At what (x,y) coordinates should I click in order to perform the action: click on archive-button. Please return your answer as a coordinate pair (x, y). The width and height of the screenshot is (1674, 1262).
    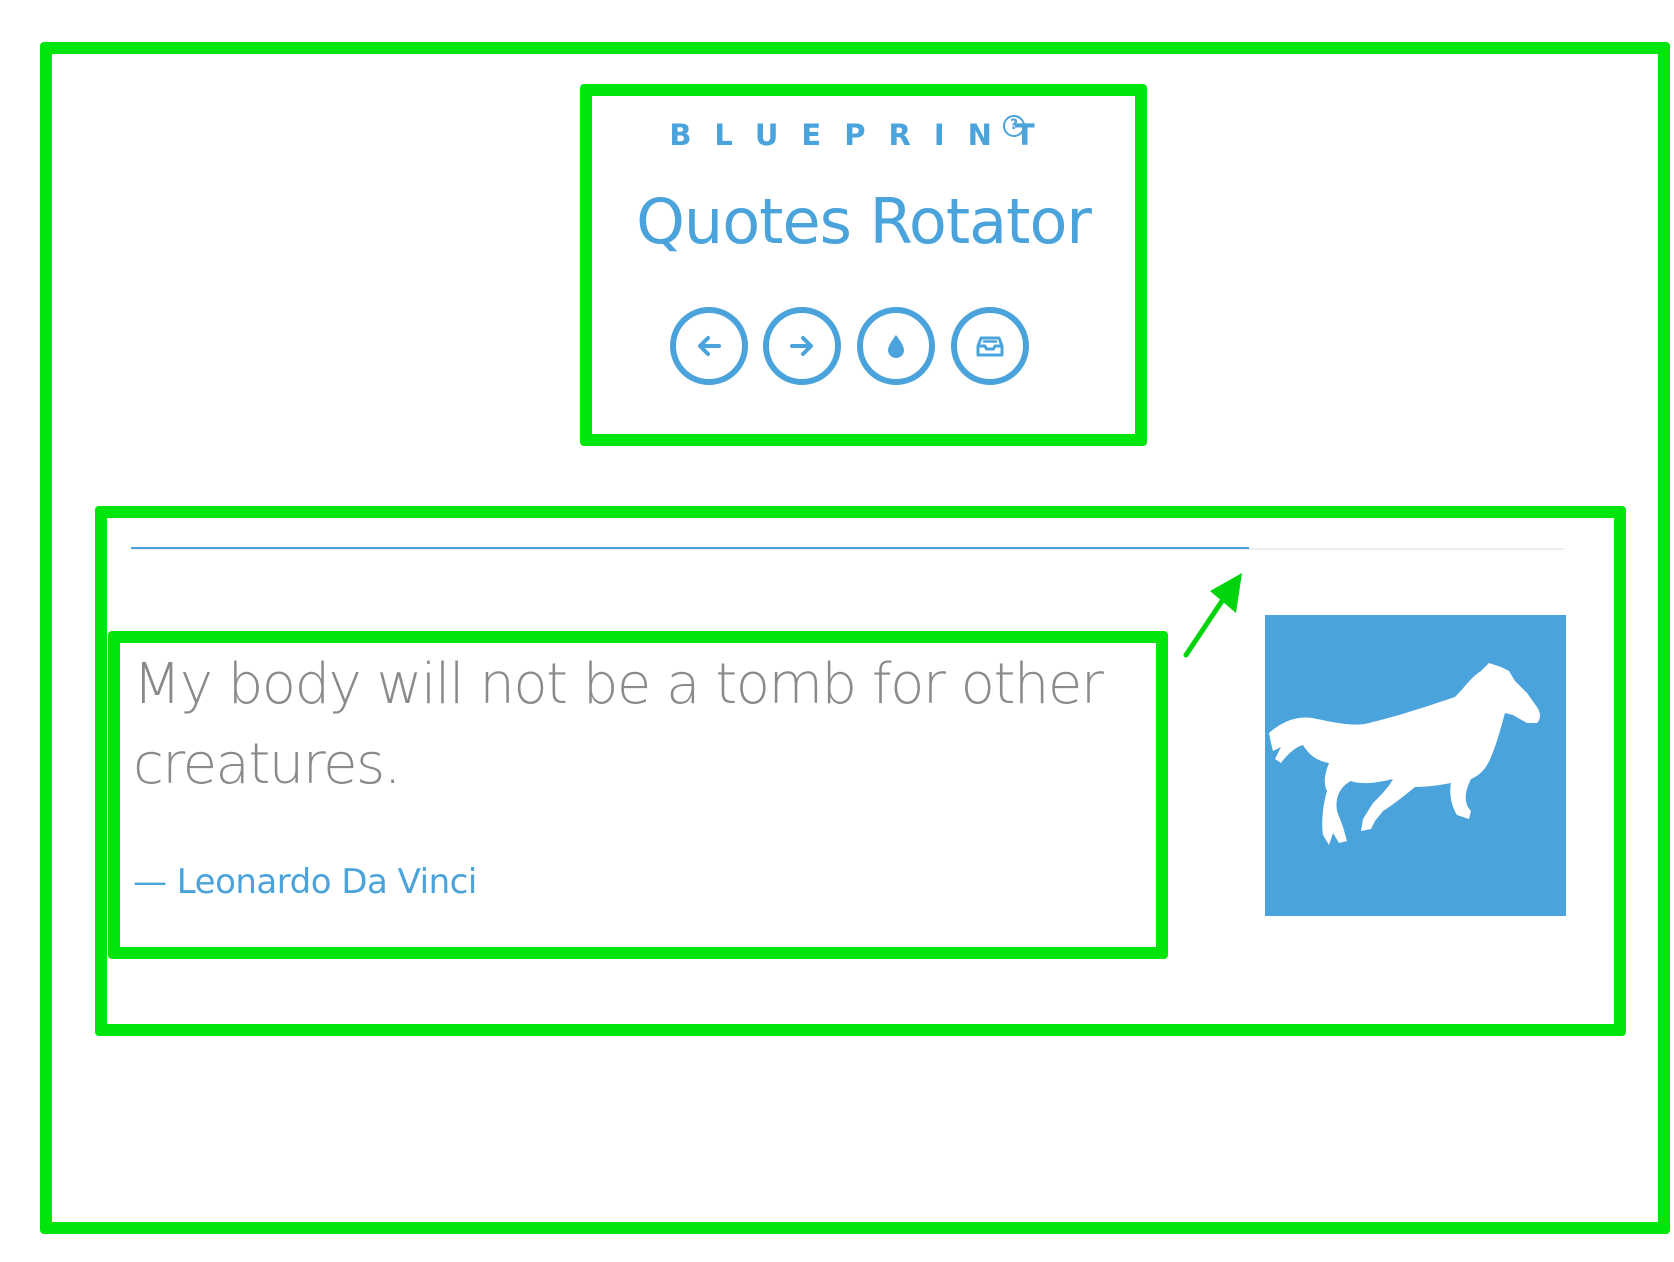
    Looking at the image, I should click on (990, 346).